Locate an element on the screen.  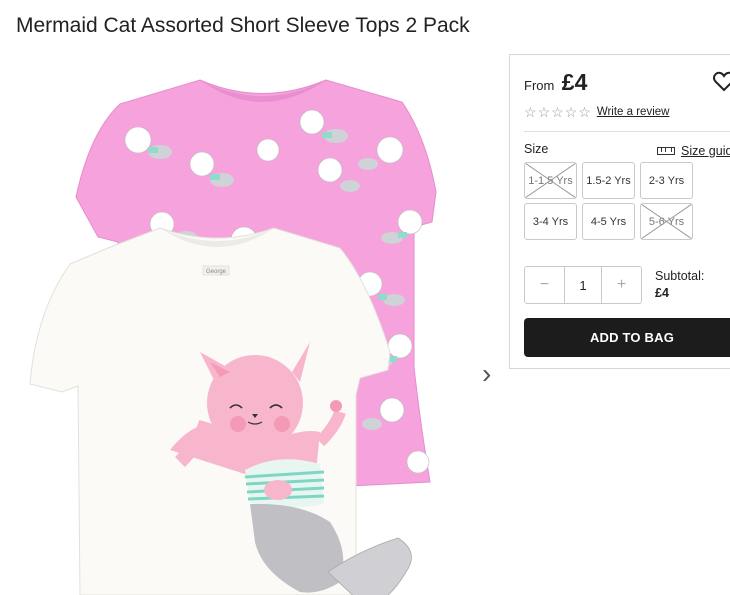
size-option-label: 3-4 Yrs is located at coordinates (550, 221).